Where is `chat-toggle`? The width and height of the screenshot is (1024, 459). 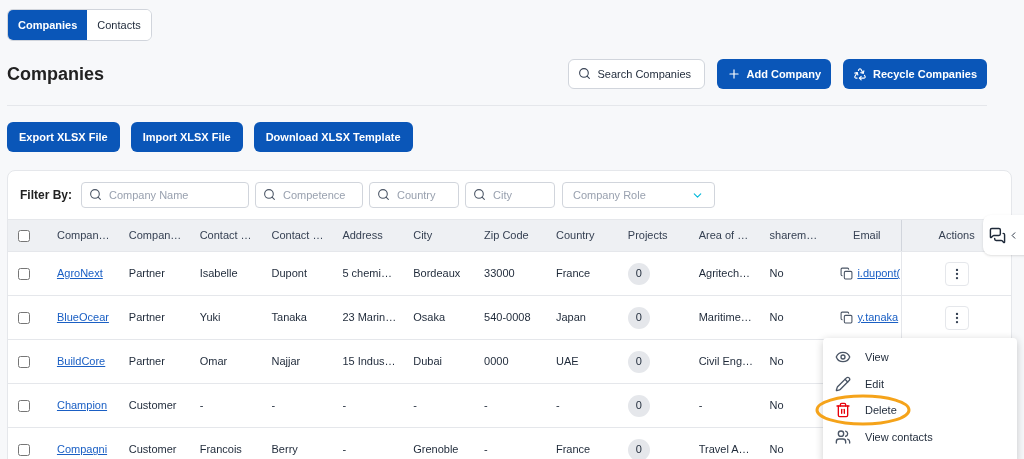
chat-toggle is located at coordinates (1003, 235).